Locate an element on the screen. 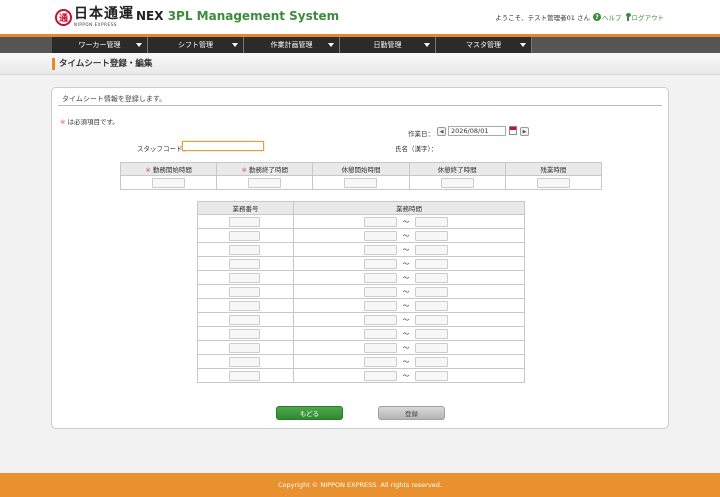 The image size is (720, 497). overtime-input is located at coordinates (553, 182).